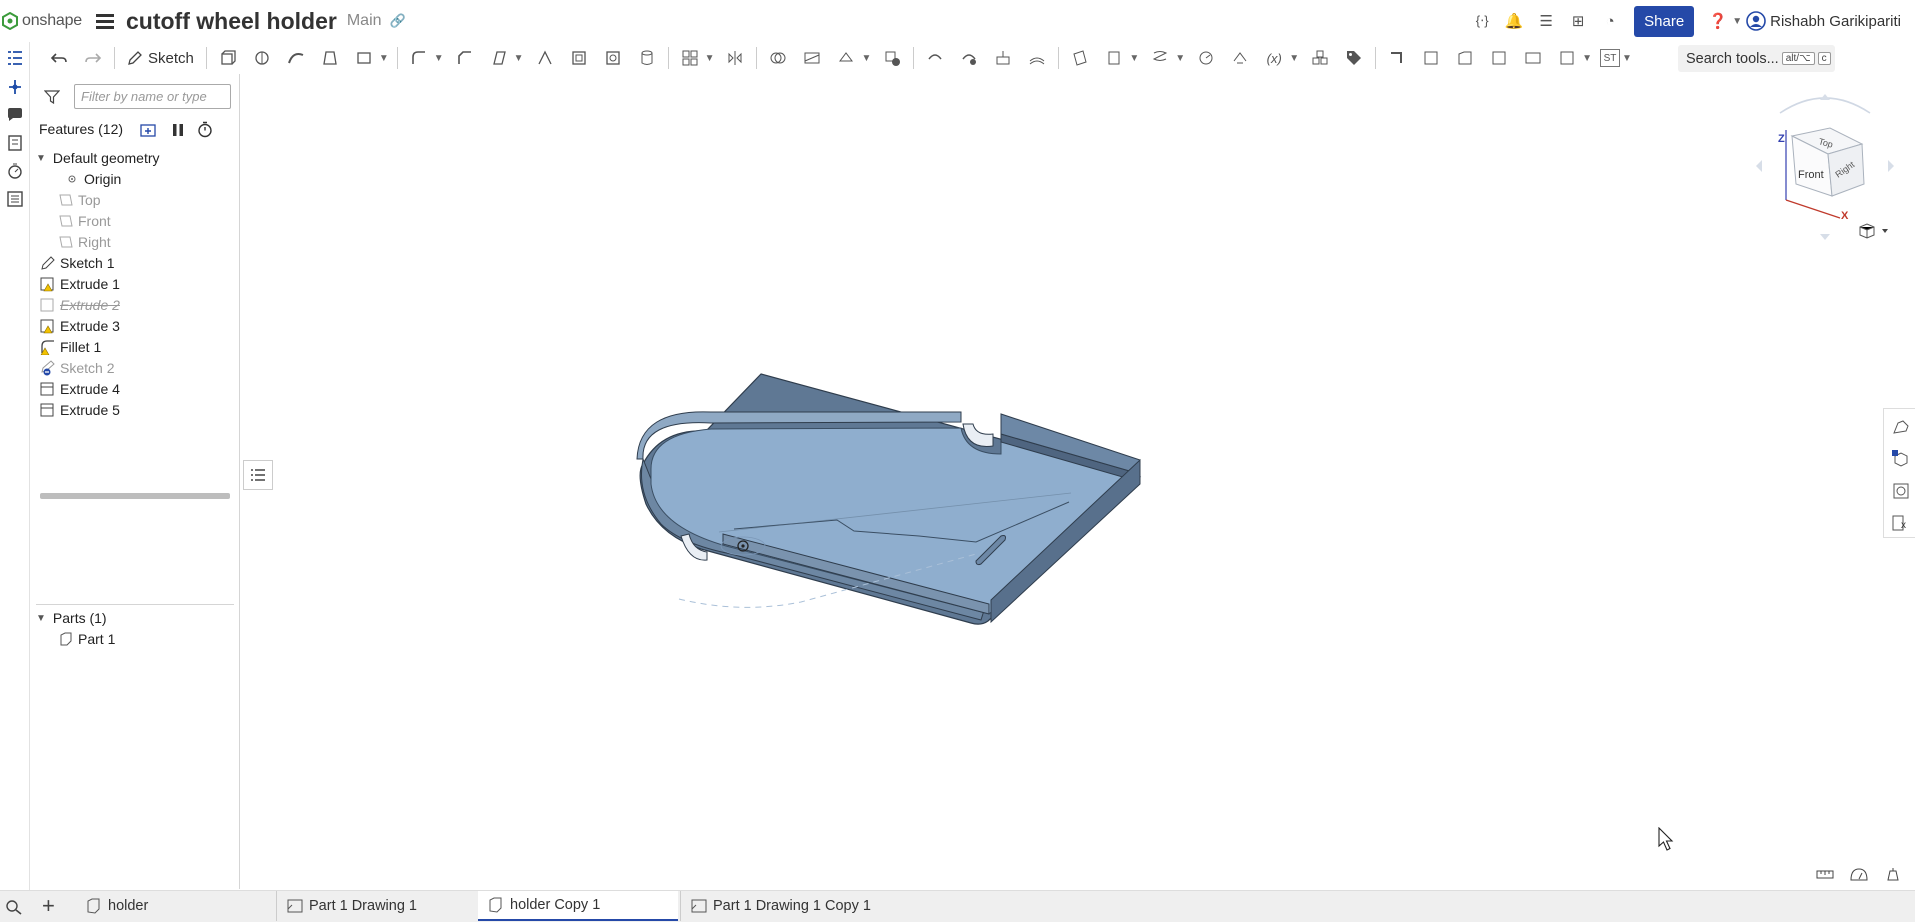 The width and height of the screenshot is (1915, 922). Describe the element at coordinates (1514, 21) in the screenshot. I see `notifications-icon: 🔔` at that location.